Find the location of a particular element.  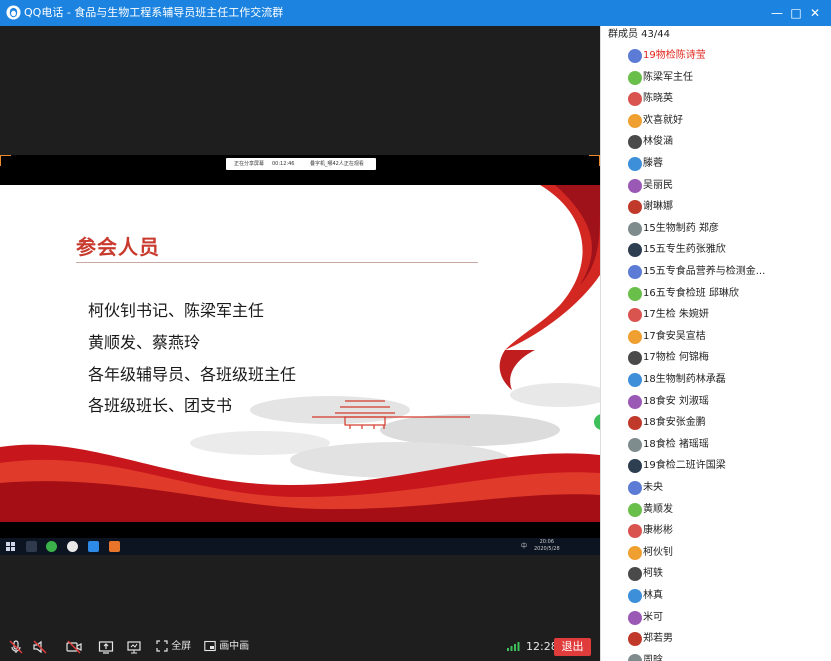

member-item: 康彬彬 is located at coordinates (728, 531).